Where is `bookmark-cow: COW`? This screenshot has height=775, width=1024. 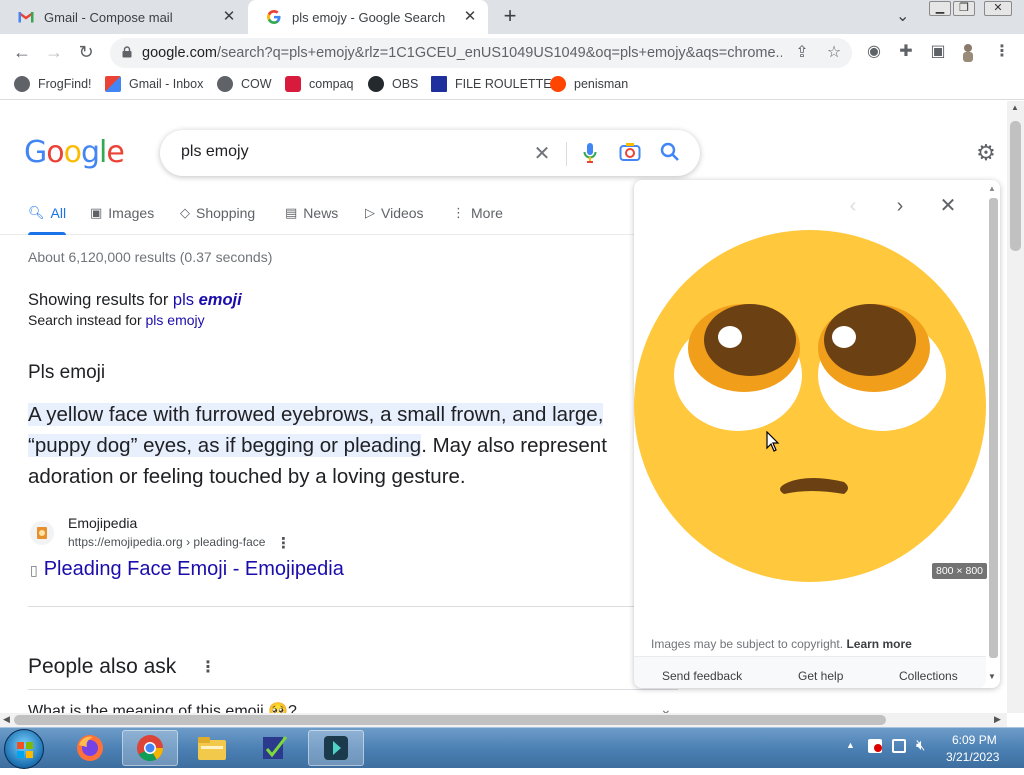
bookmark-cow: COW is located at coordinates (244, 84).